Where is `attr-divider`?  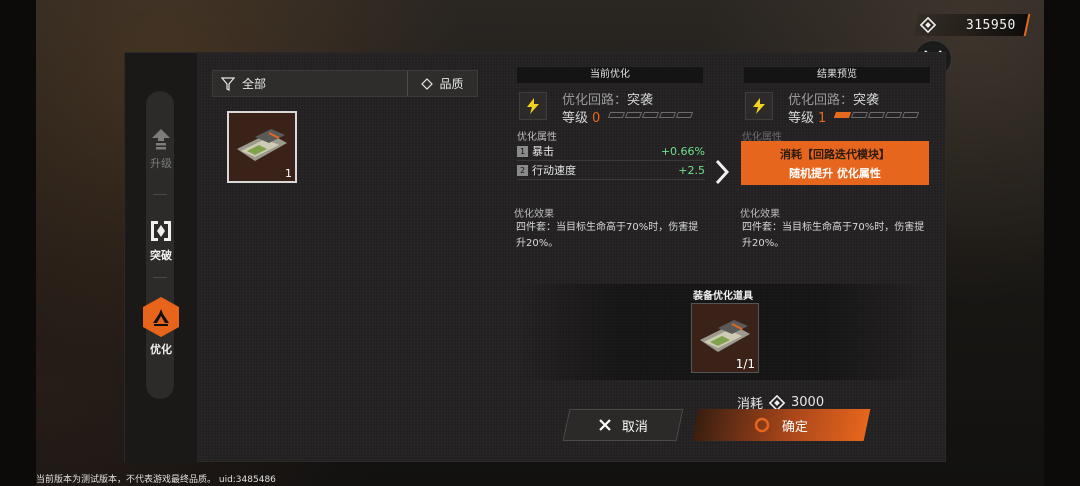
attr-divider is located at coordinates (611, 179).